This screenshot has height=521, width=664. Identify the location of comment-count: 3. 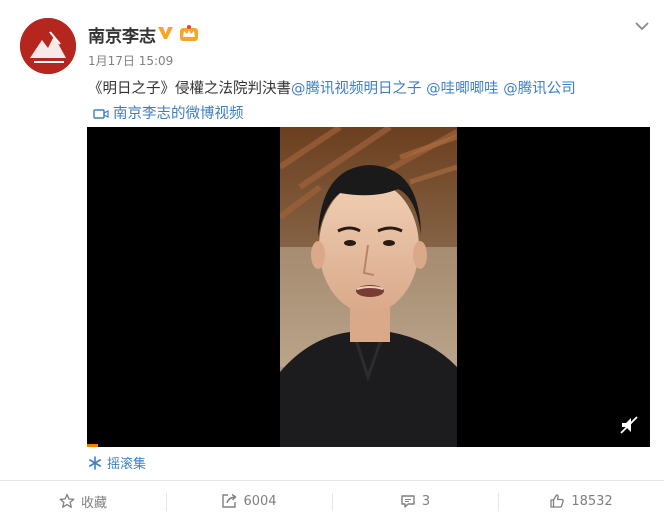
(426, 501).